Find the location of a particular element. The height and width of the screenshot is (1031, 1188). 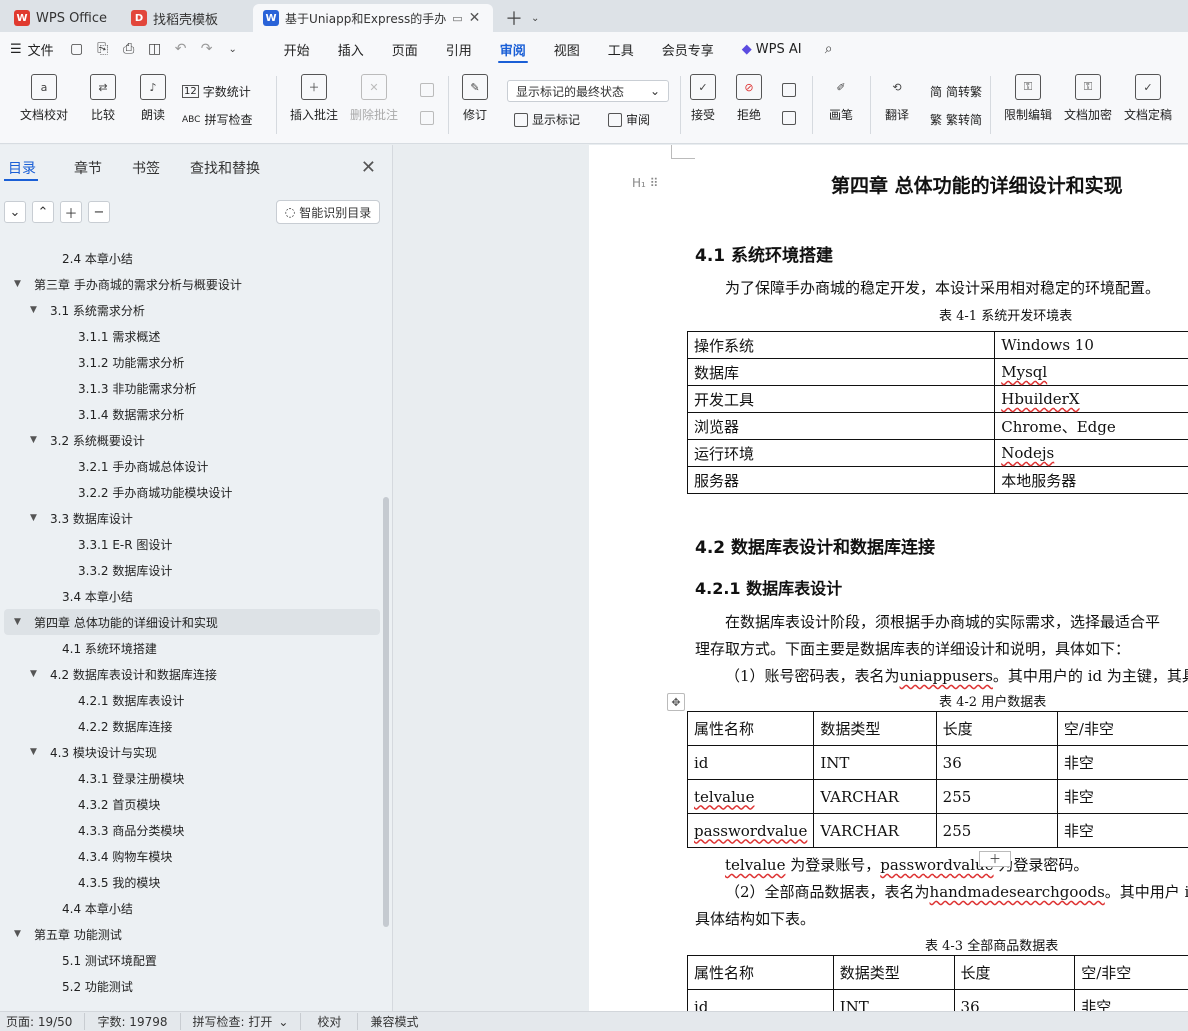

table-4-3-caption: 表 4-3 全部商品数据表 is located at coordinates (991, 944).